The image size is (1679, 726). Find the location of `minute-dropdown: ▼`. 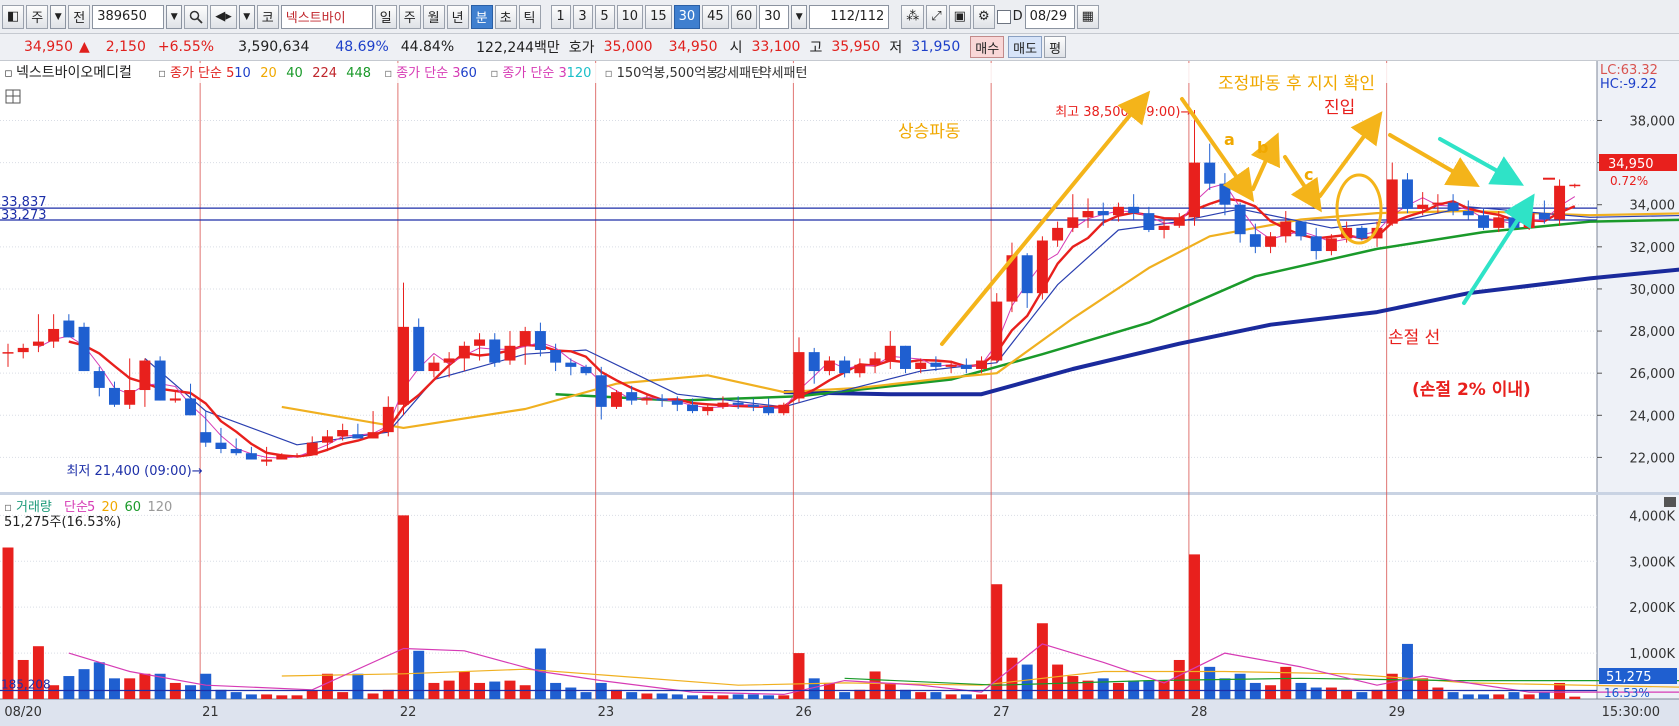

minute-dropdown: ▼ is located at coordinates (799, 16).